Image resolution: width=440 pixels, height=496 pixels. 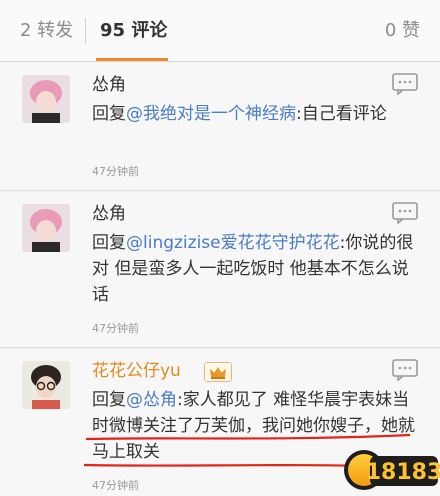 What do you see at coordinates (151, 400) in the screenshot?
I see `mention-link: @怂角` at bounding box center [151, 400].